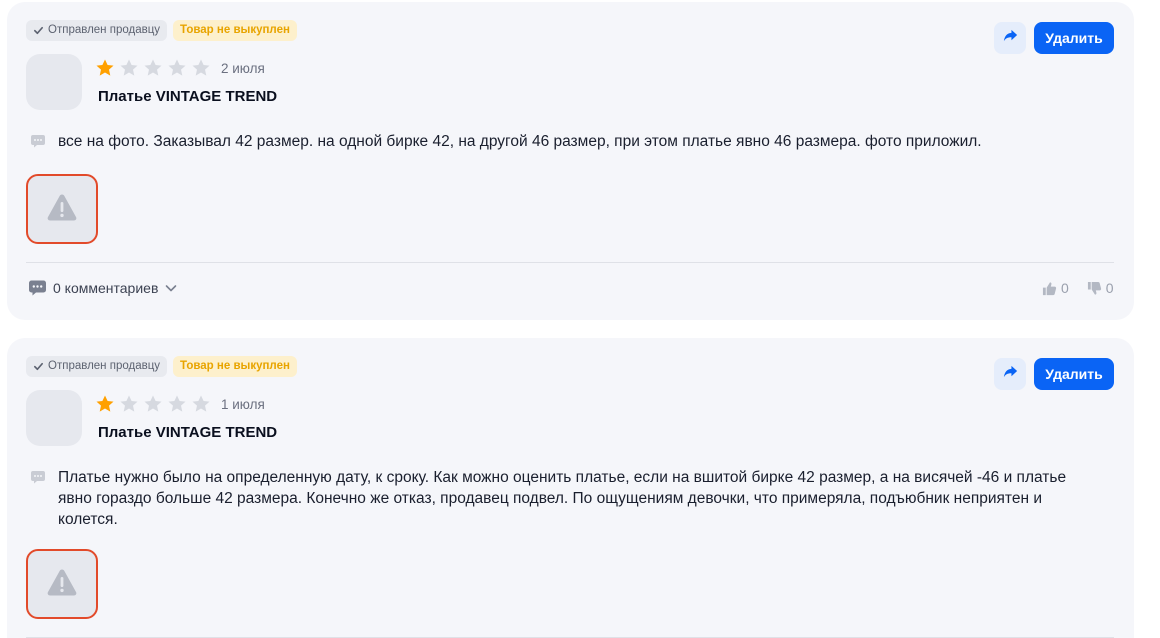  I want to click on rating-stars: 1 июля, so click(180, 404).